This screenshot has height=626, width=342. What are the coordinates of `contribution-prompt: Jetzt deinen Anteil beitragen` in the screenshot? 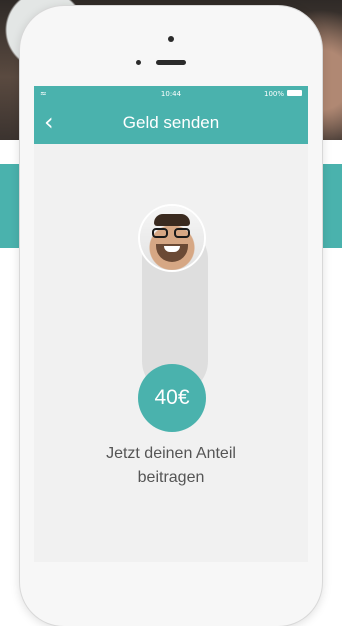 It's located at (171, 466).